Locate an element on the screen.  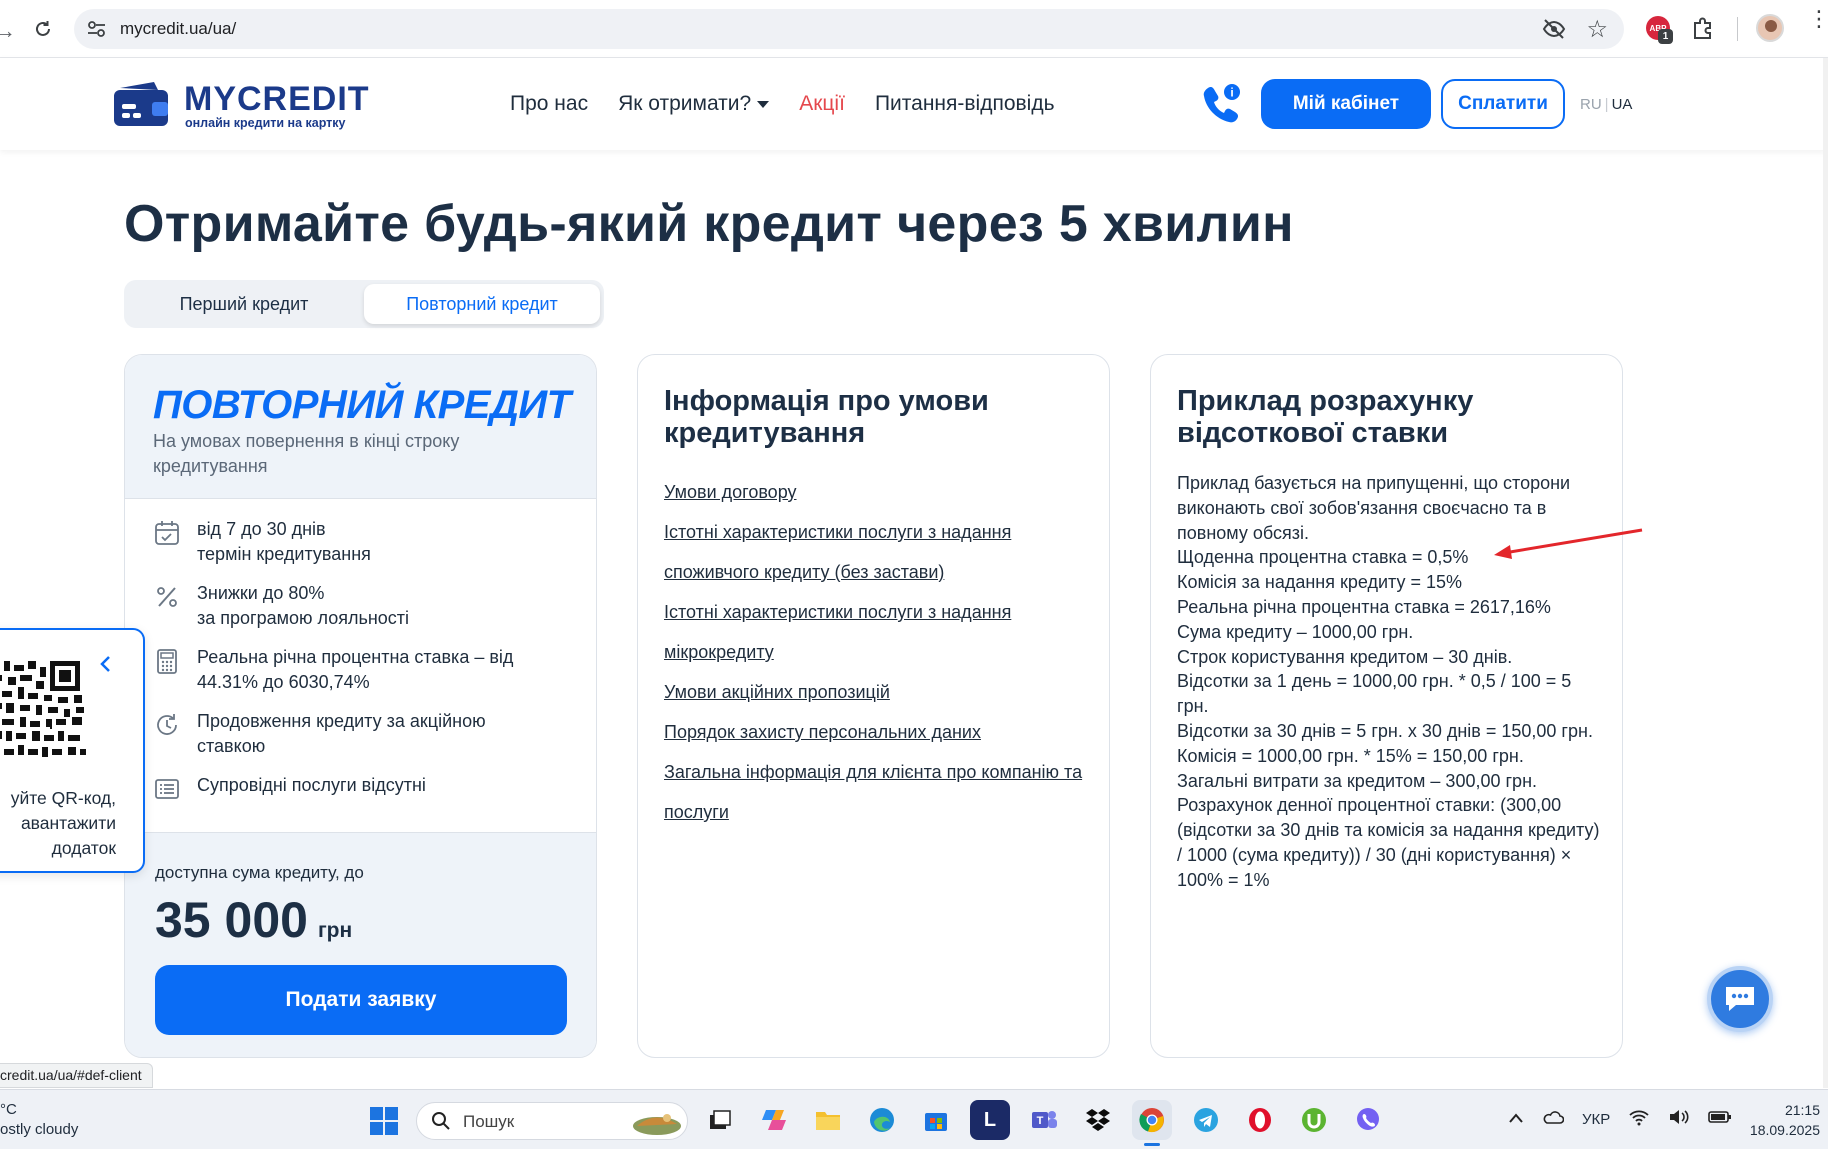
telegram-icon is located at coordinates (1206, 1120).